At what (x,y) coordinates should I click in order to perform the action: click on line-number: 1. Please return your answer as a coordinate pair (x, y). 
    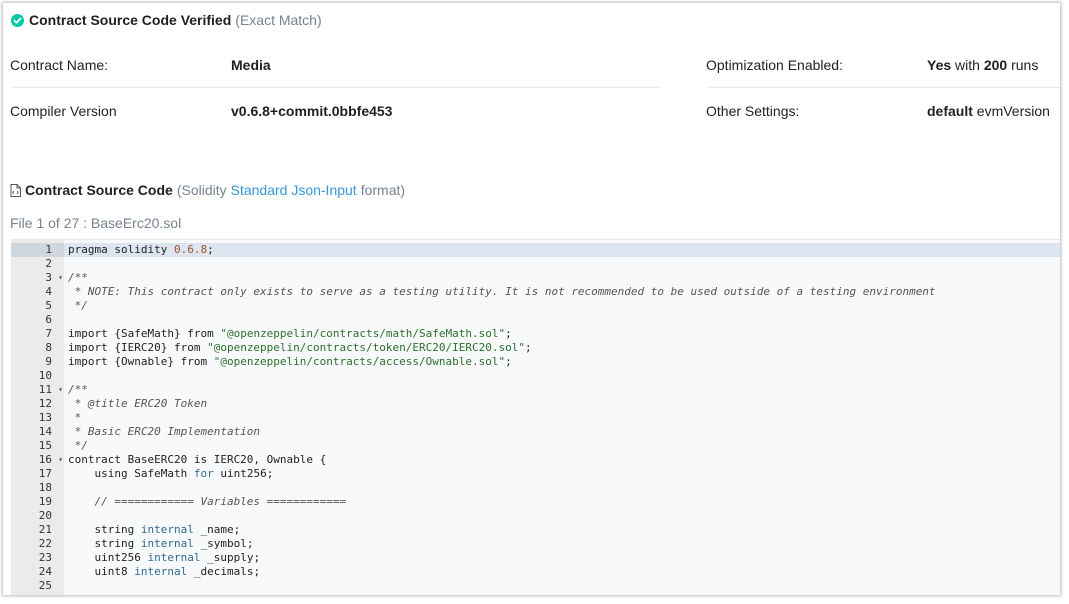
    Looking at the image, I should click on (48, 249).